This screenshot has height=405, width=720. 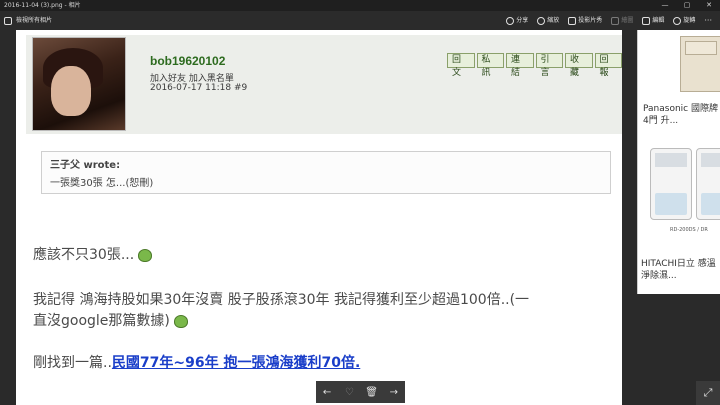 What do you see at coordinates (236, 363) in the screenshot?
I see `article-link: 民國77年~96年 抱一張鴻海獲利70倍.` at bounding box center [236, 363].